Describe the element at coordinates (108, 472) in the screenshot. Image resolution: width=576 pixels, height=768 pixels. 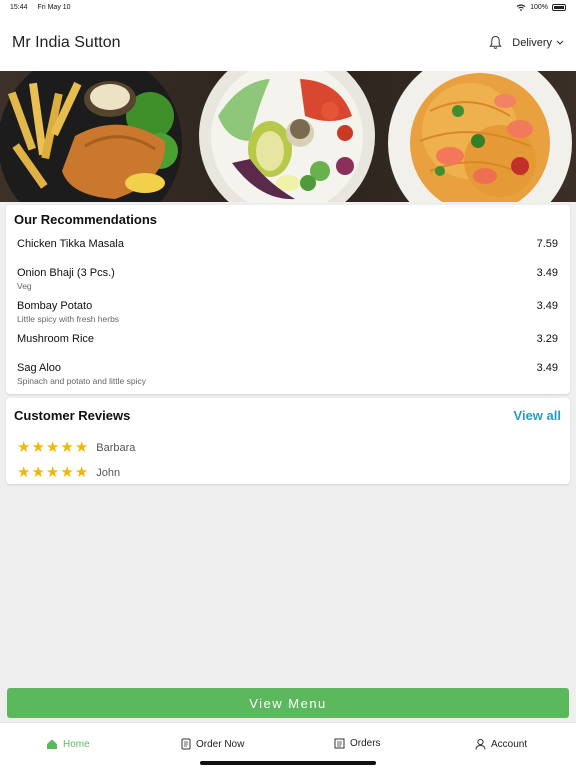
I see `reviewer-name: John` at that location.